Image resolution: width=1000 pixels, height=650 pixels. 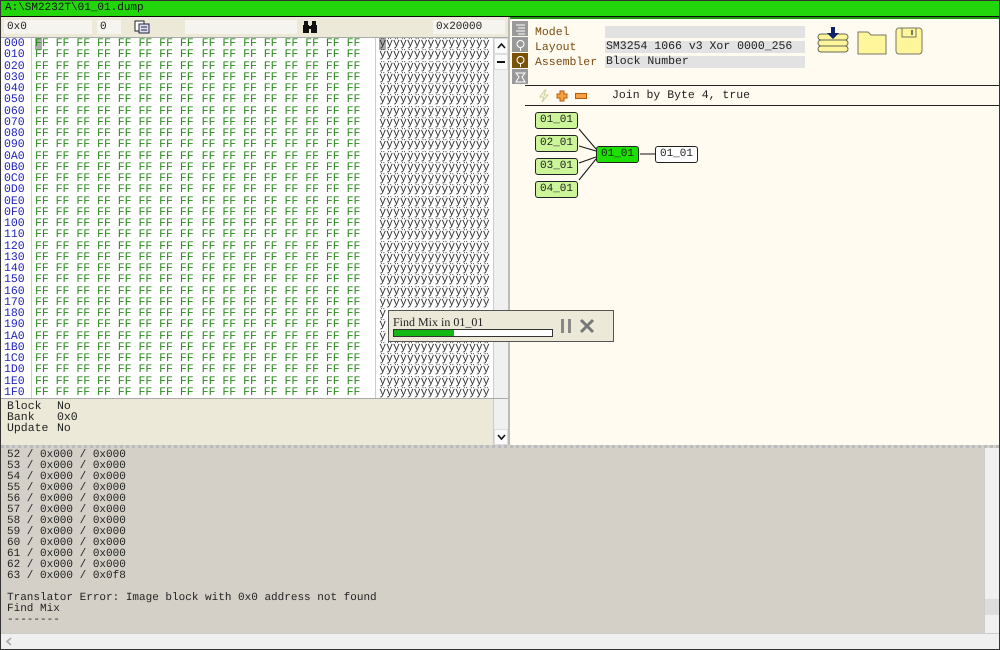 What do you see at coordinates (34, 609) in the screenshot?
I see `log-line: Find Mix` at bounding box center [34, 609].